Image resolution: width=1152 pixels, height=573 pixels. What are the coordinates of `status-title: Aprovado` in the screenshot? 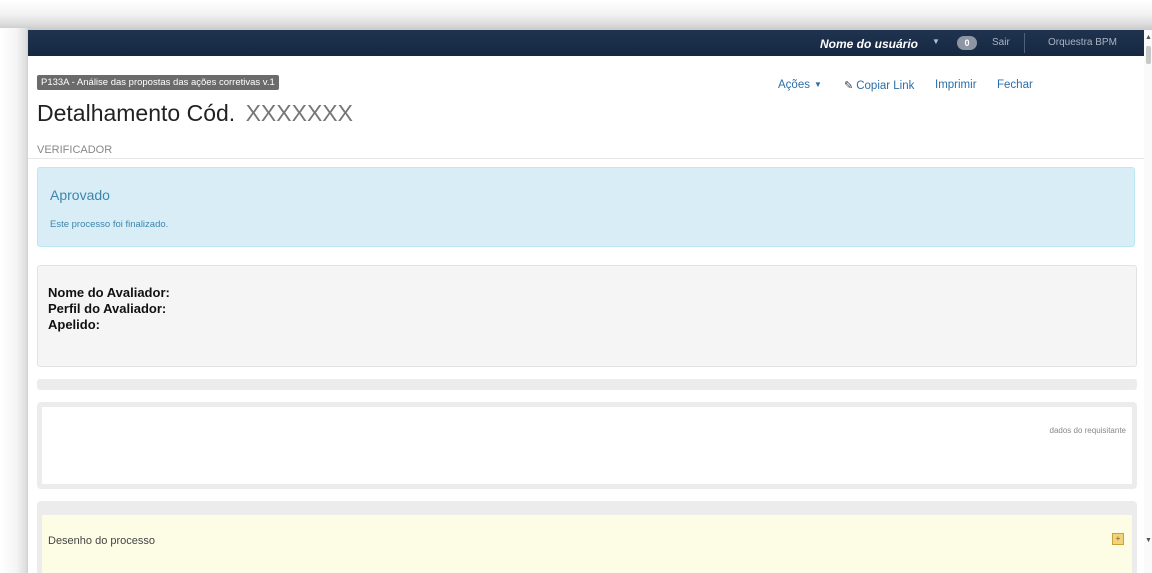 It's located at (80, 195).